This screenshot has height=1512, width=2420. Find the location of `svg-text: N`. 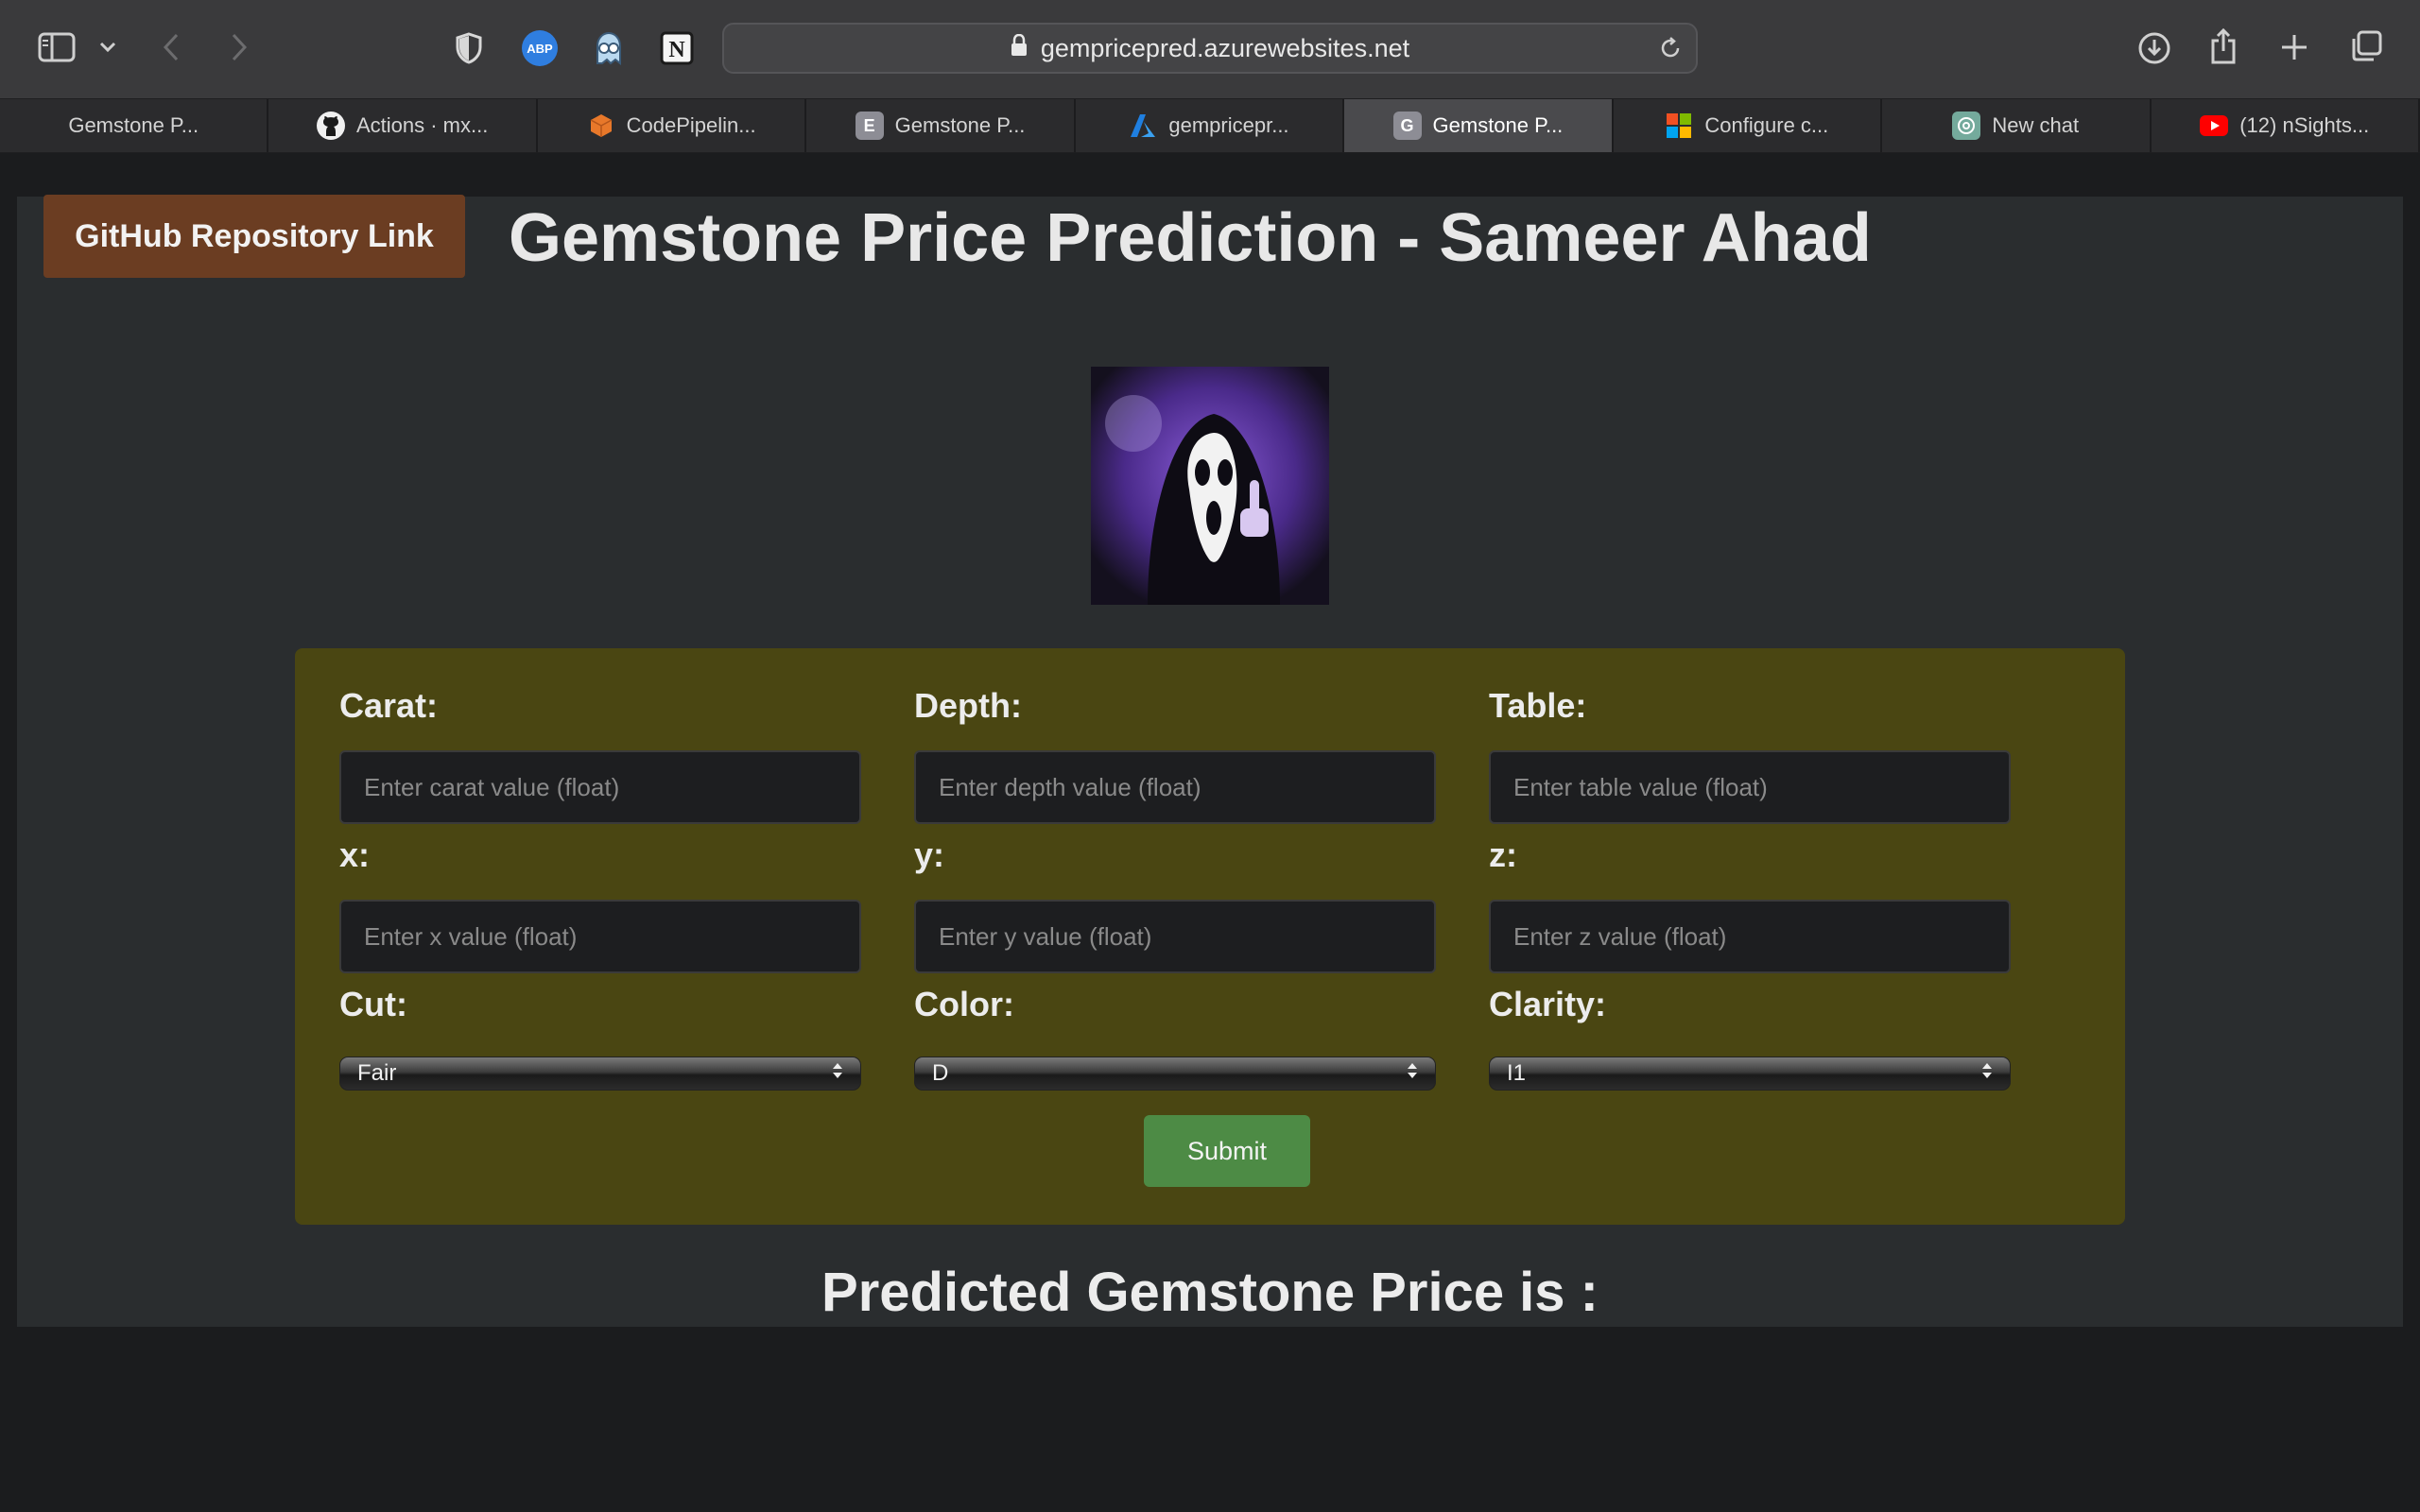

svg-text: N is located at coordinates (676, 50).